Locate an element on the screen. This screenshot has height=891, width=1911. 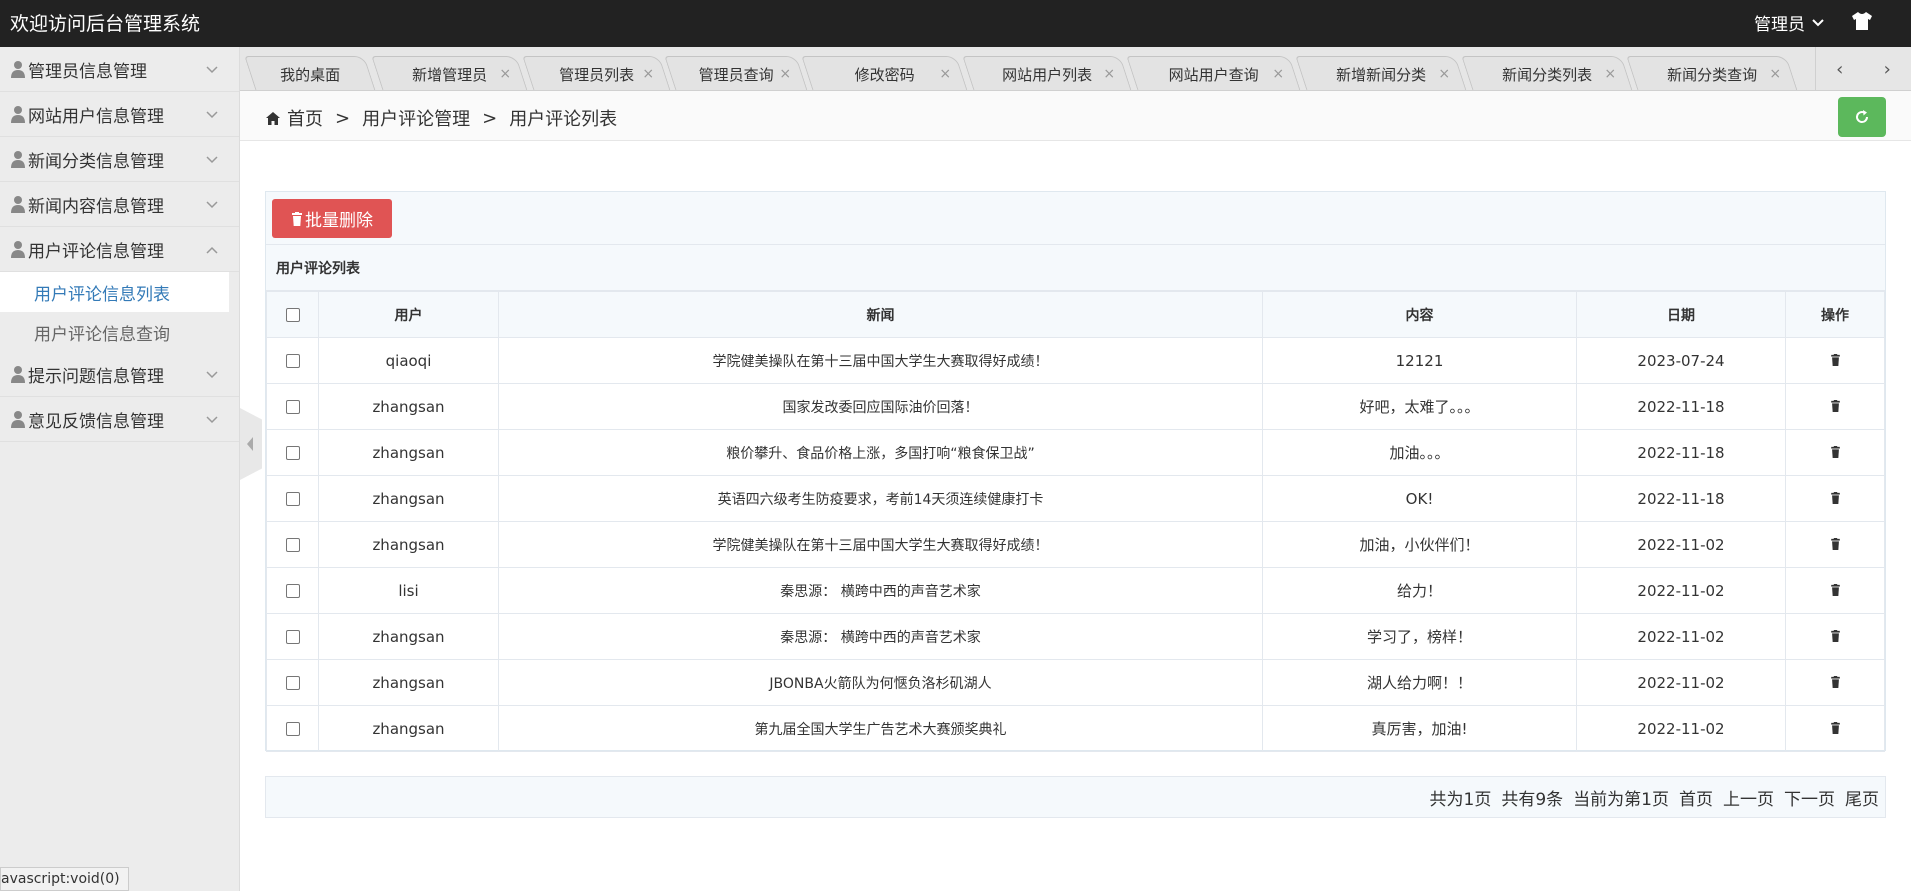
sidebar-subitem: 用户评论信息查询 is located at coordinates (119, 332).